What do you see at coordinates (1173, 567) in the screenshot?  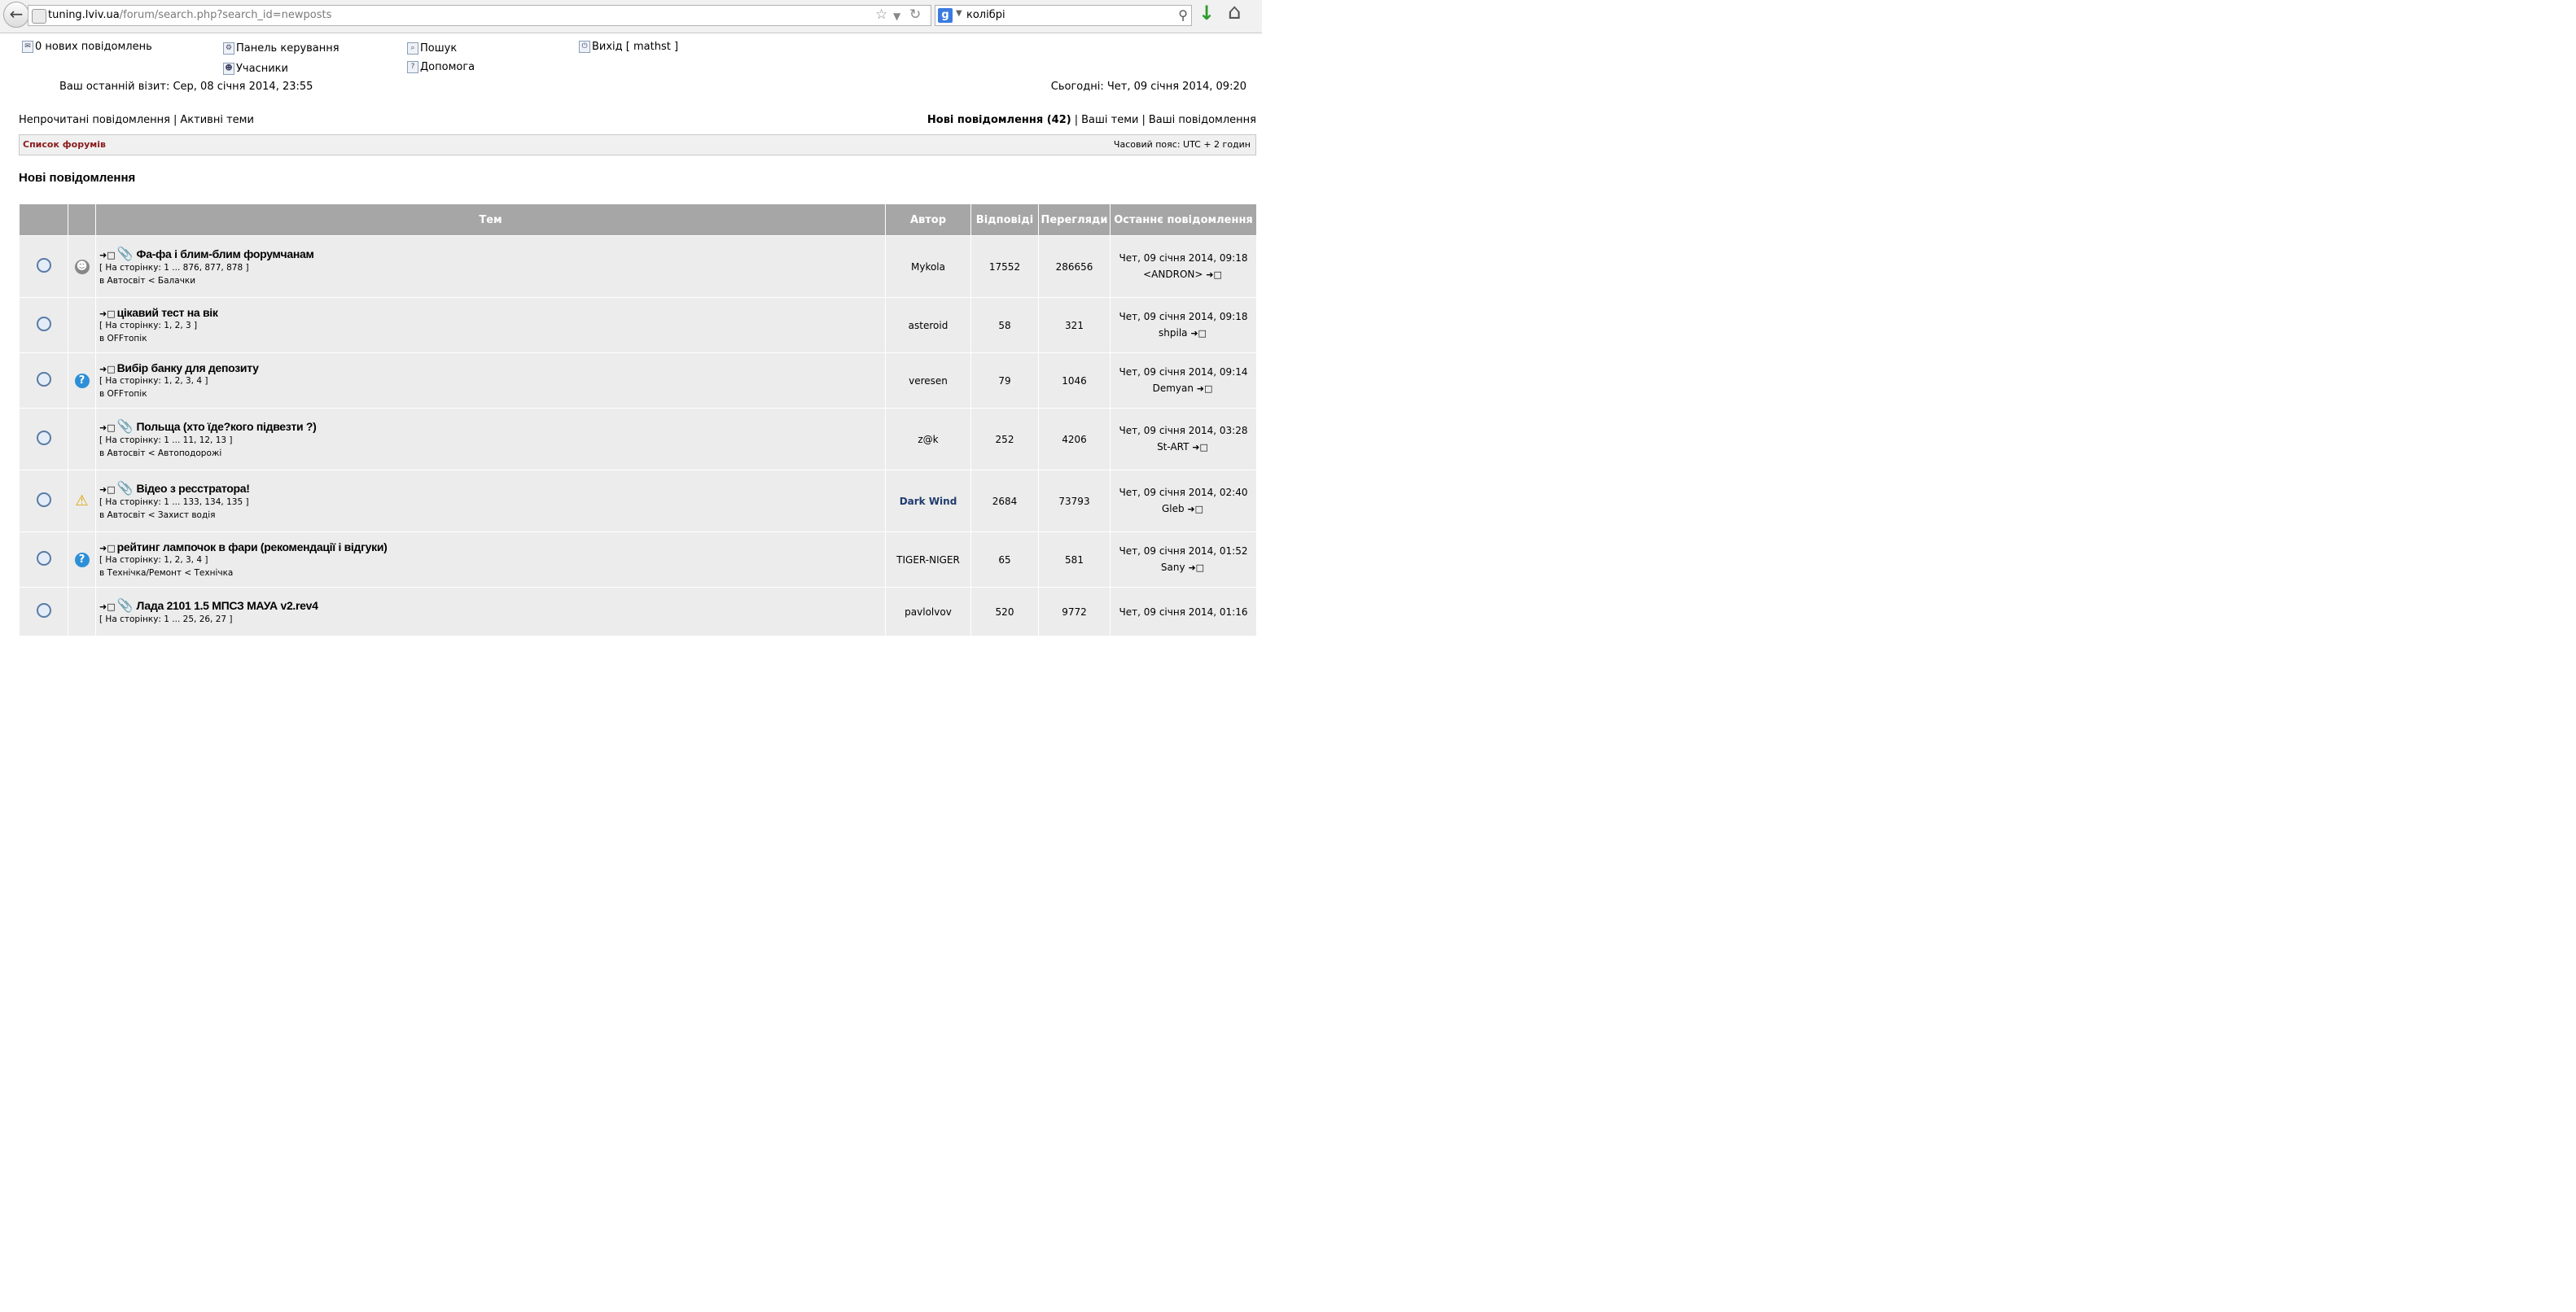 I see `last-post-author: Sany` at bounding box center [1173, 567].